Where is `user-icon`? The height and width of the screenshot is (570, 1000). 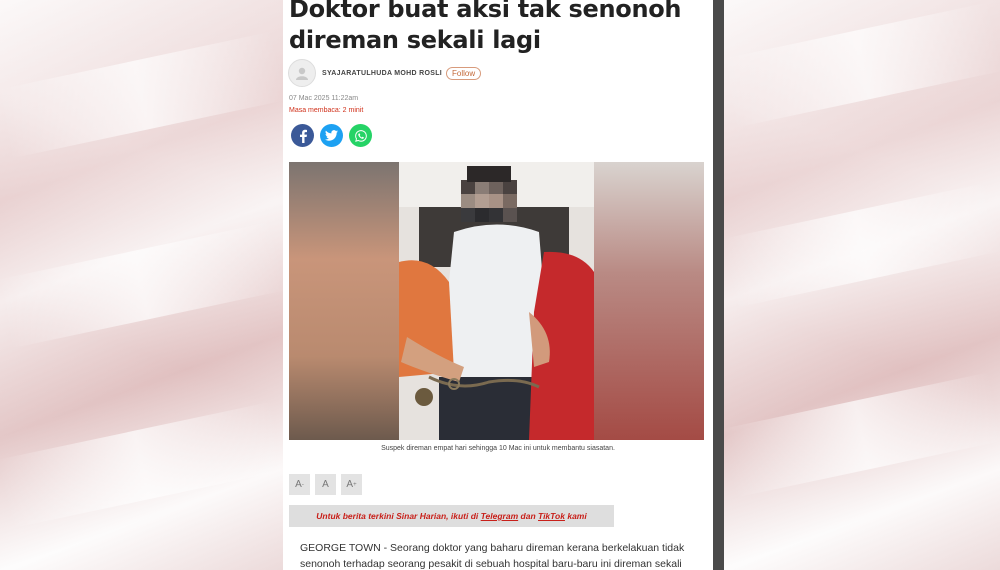 user-icon is located at coordinates (302, 73).